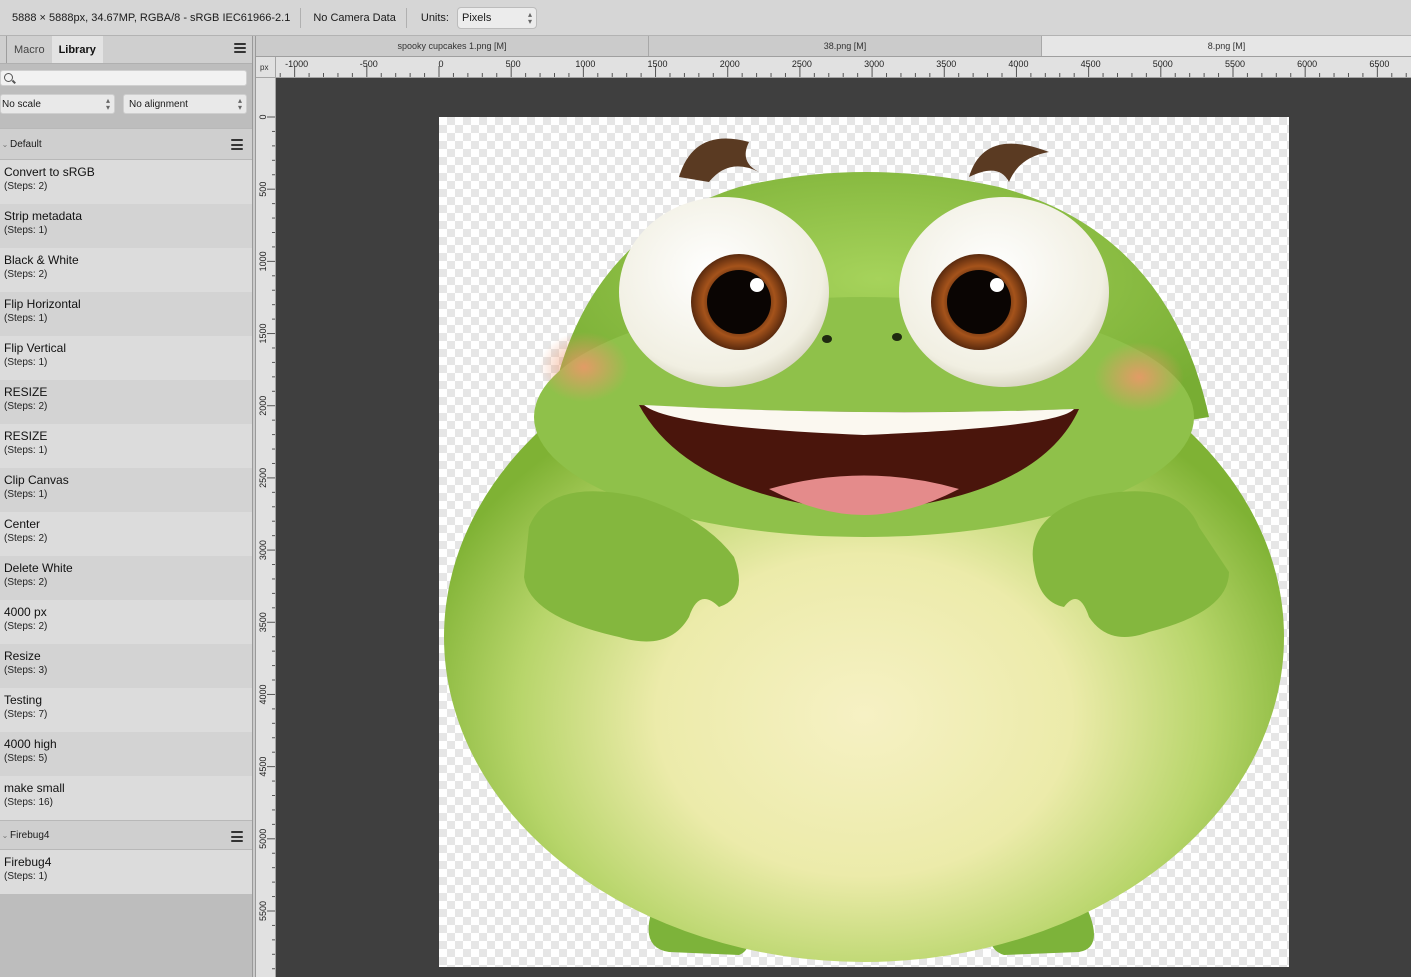  What do you see at coordinates (26, 436) in the screenshot?
I see `macro-name: RESIZE` at bounding box center [26, 436].